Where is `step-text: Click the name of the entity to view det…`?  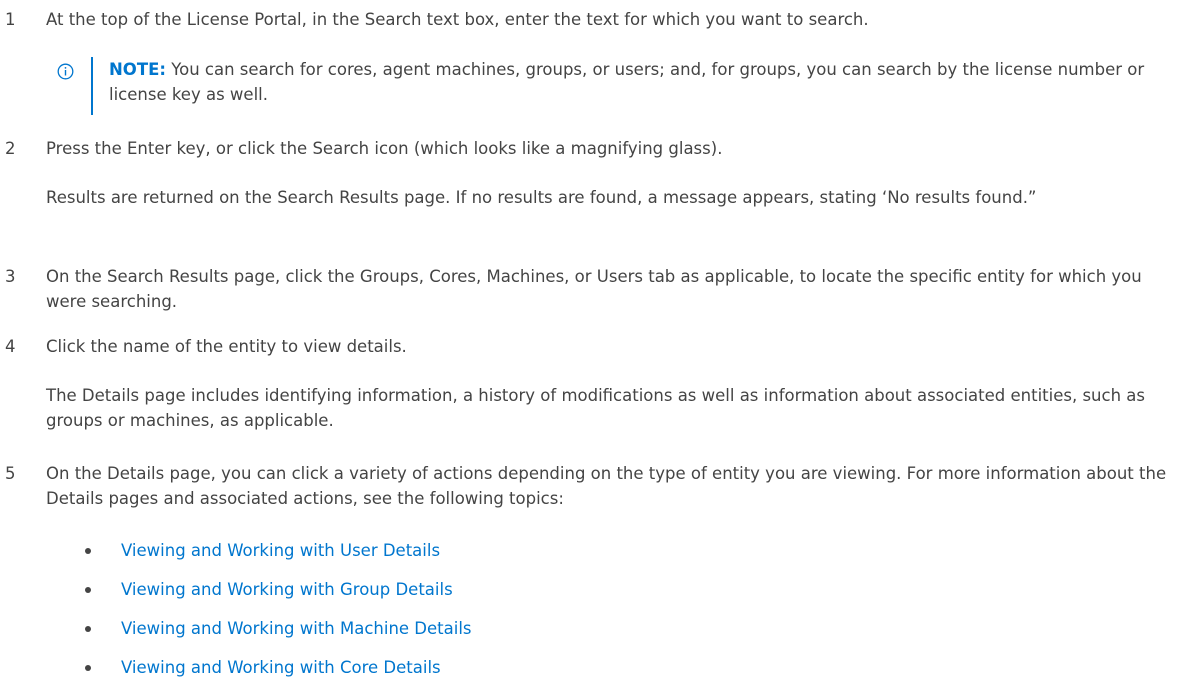 step-text: Click the name of the entity to view det… is located at coordinates (226, 346).